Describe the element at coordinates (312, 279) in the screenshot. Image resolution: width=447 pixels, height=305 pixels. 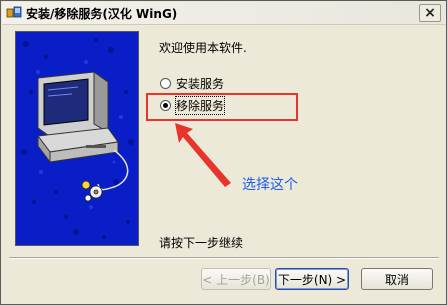
I see `next-button: 下一步(N) >` at that location.